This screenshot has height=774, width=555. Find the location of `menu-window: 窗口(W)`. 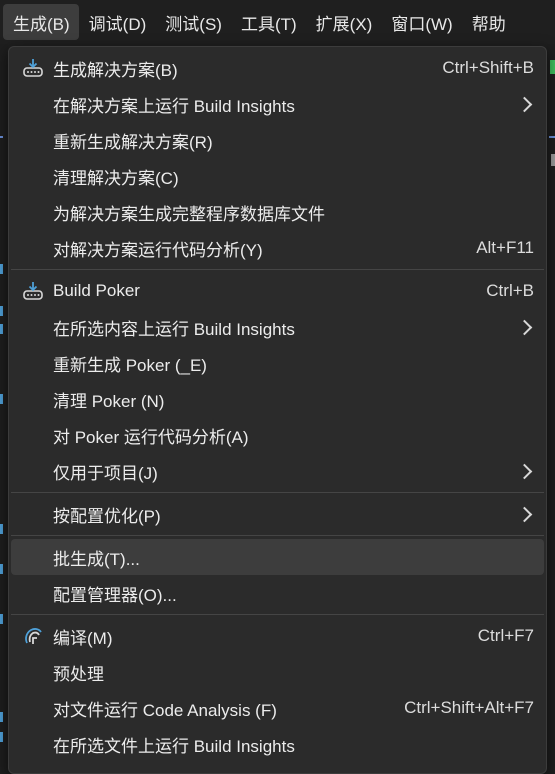

menu-window: 窗口(W) is located at coordinates (421, 22).